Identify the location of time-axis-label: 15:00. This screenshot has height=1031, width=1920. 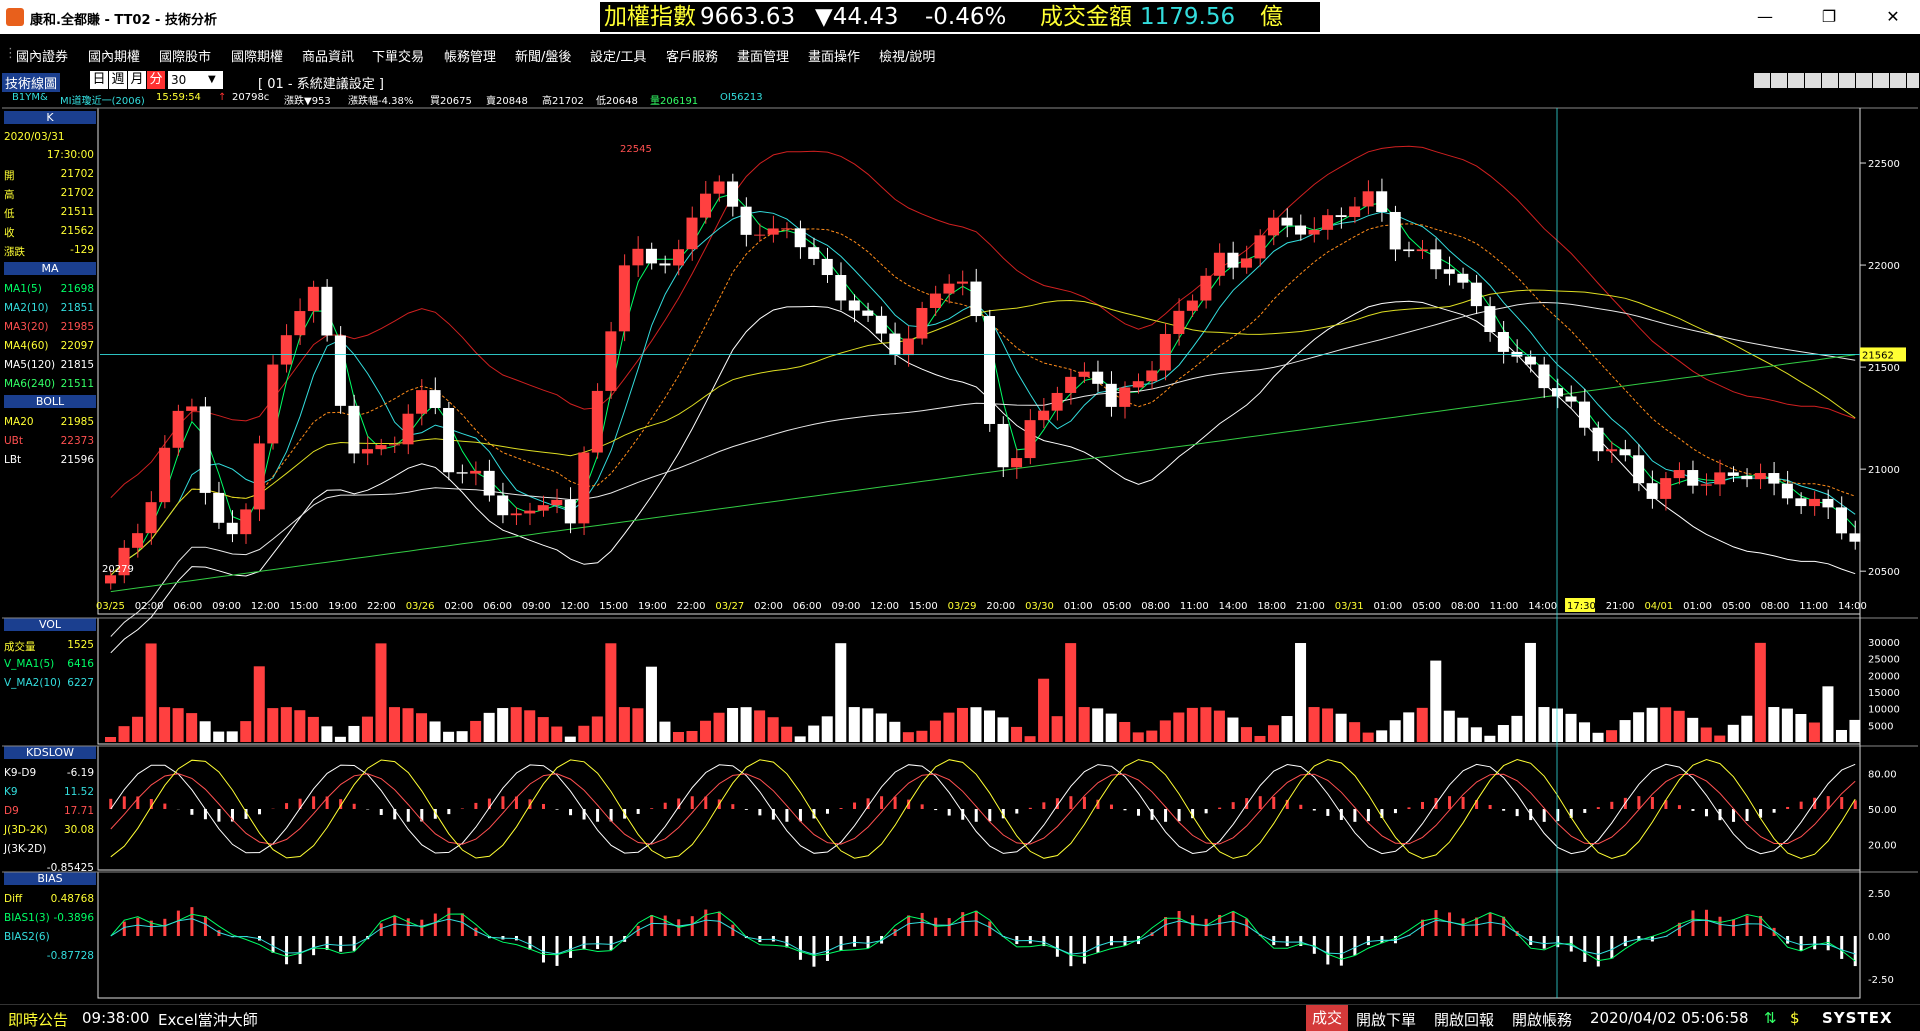
(923, 606).